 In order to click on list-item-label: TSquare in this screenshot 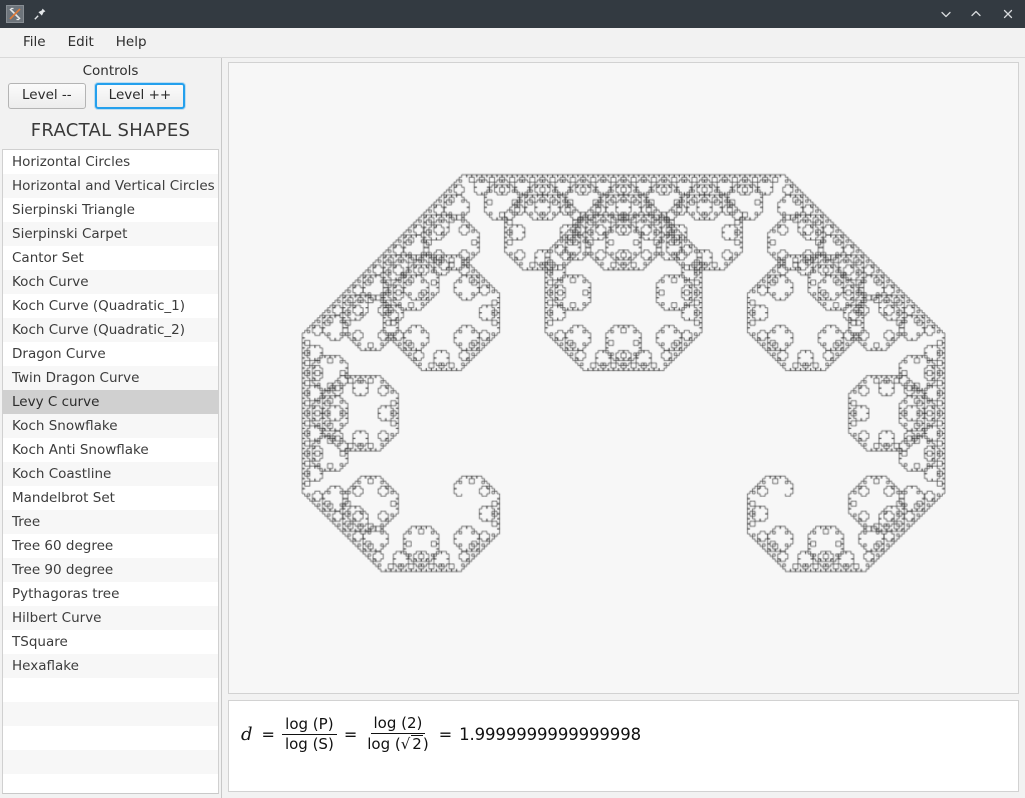, I will do `click(40, 641)`.